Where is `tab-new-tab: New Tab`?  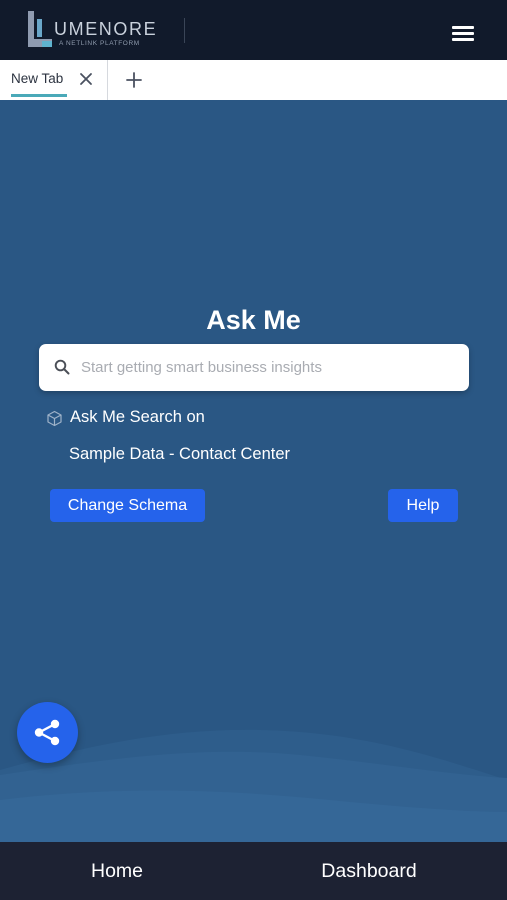
tab-new-tab: New Tab is located at coordinates (54, 80).